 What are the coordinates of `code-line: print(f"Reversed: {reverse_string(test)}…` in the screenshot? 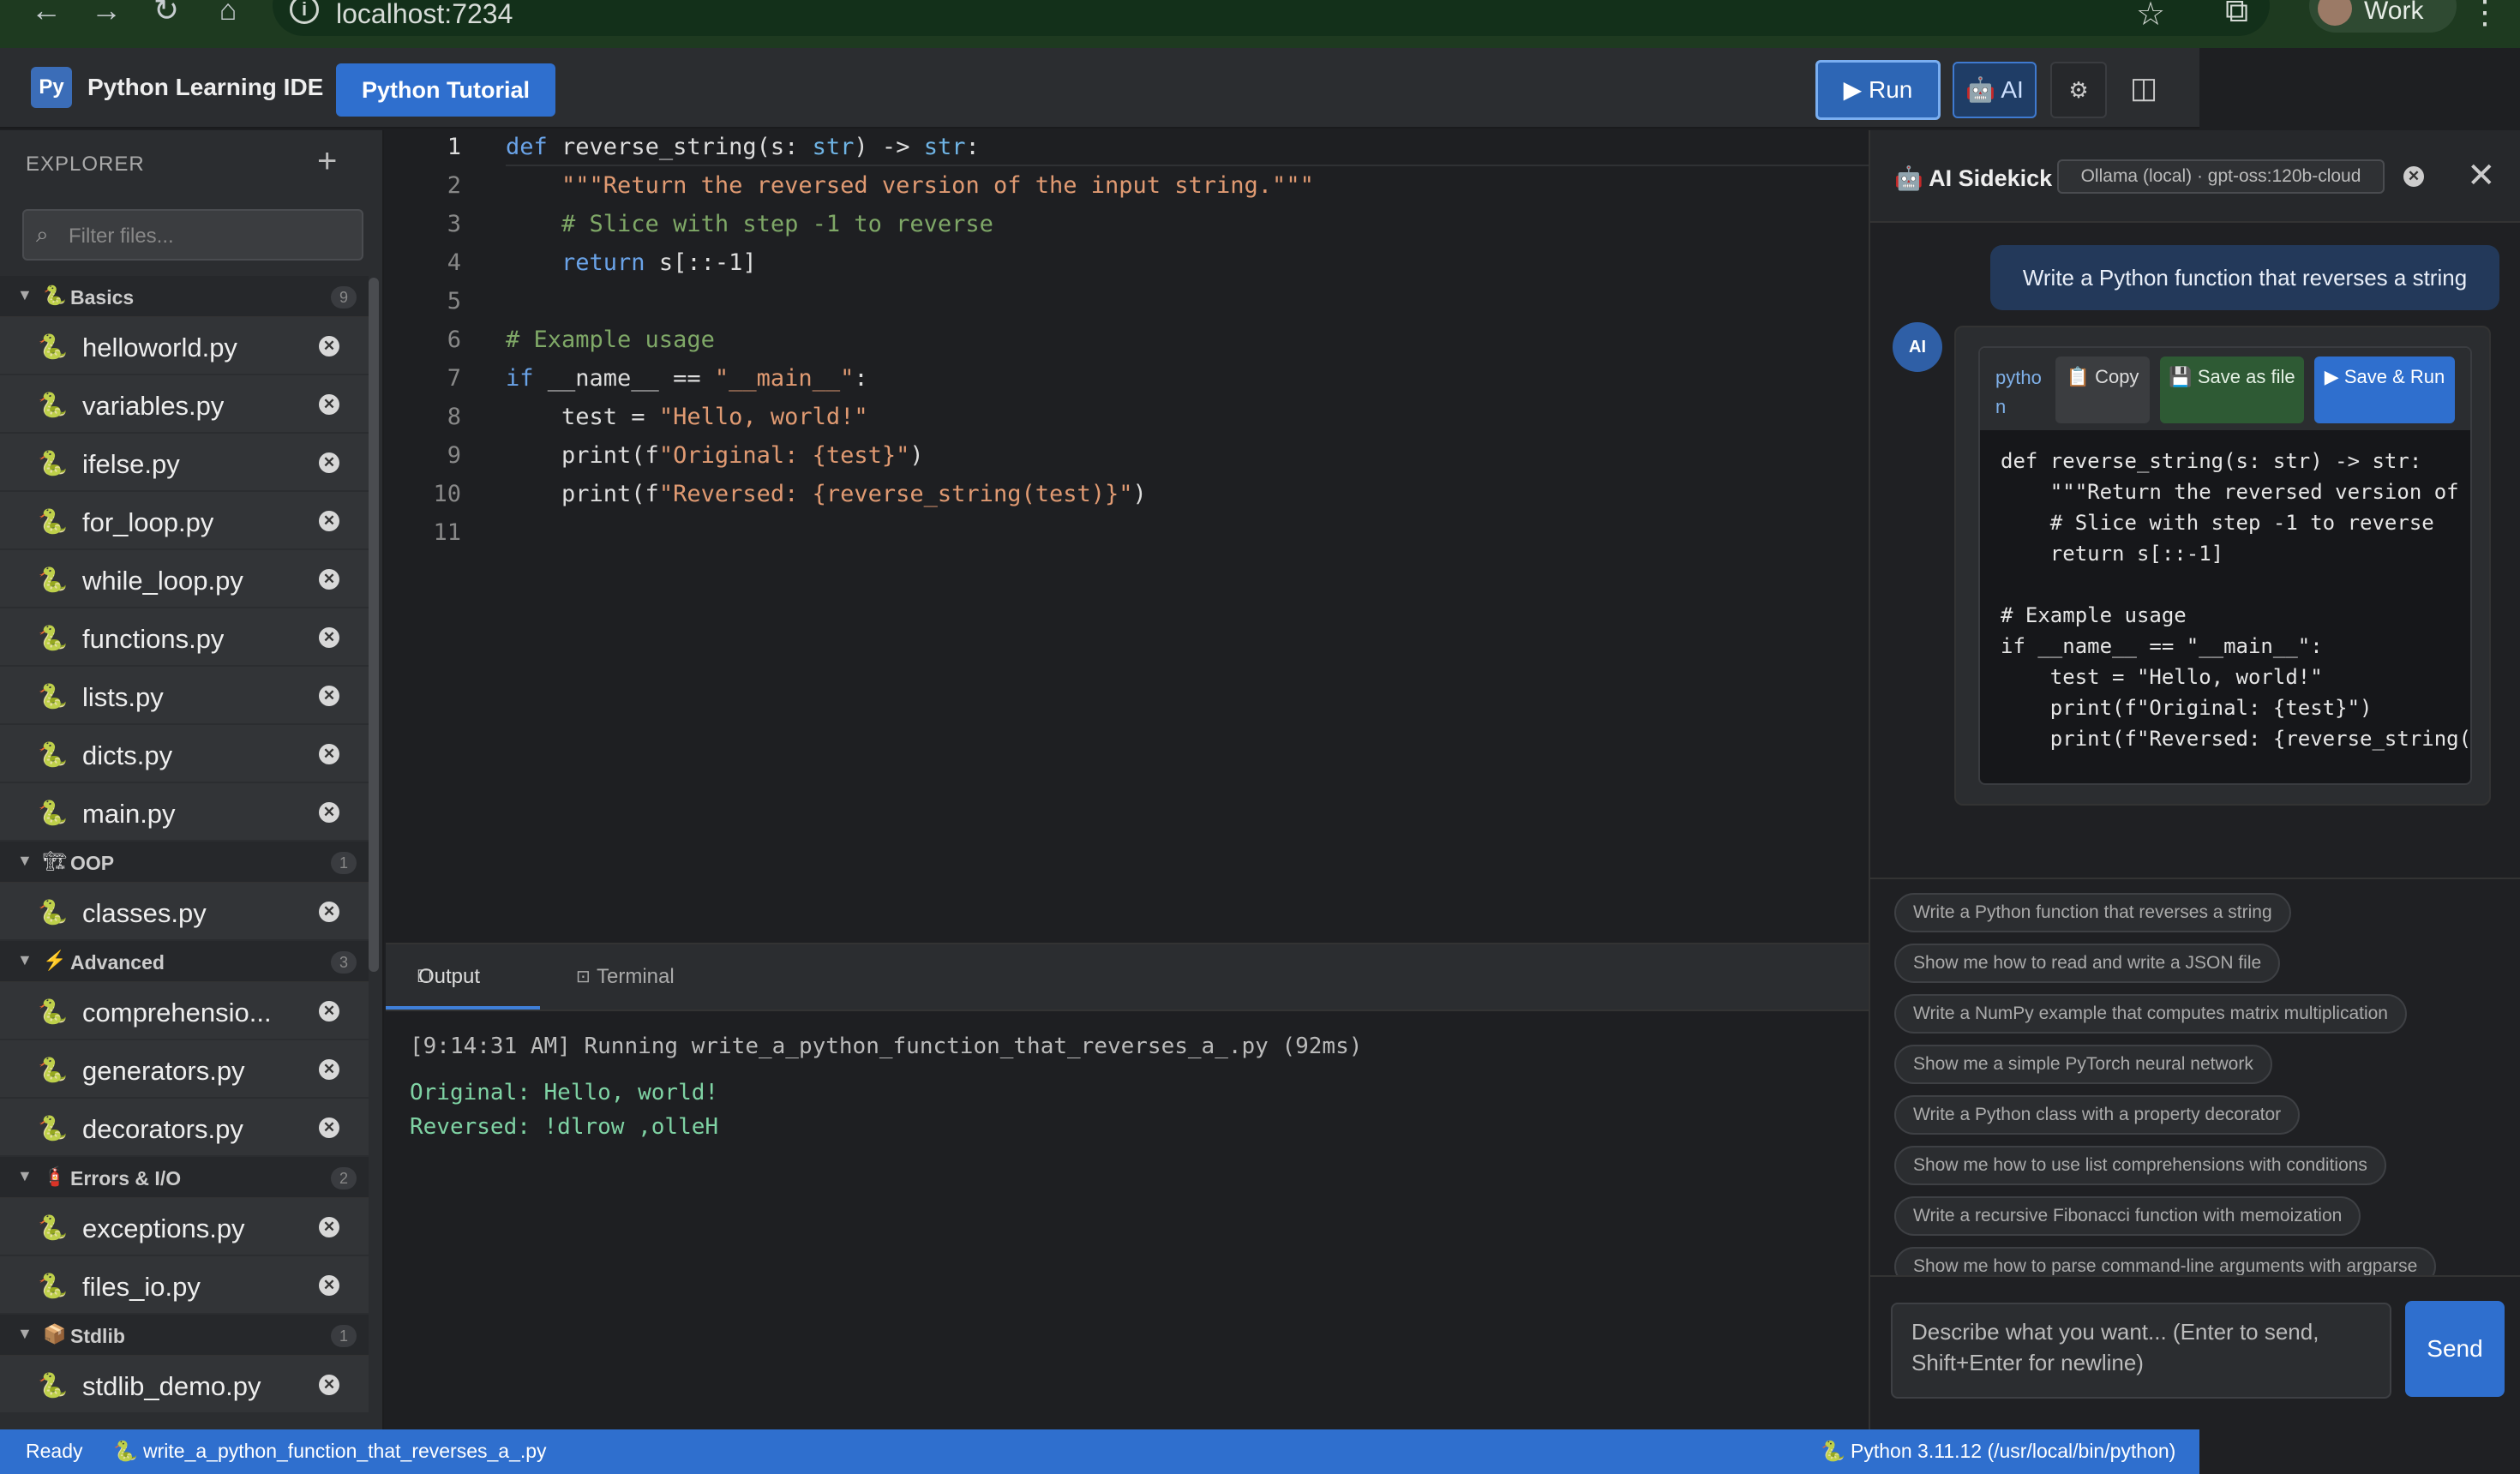 It's located at (826, 494).